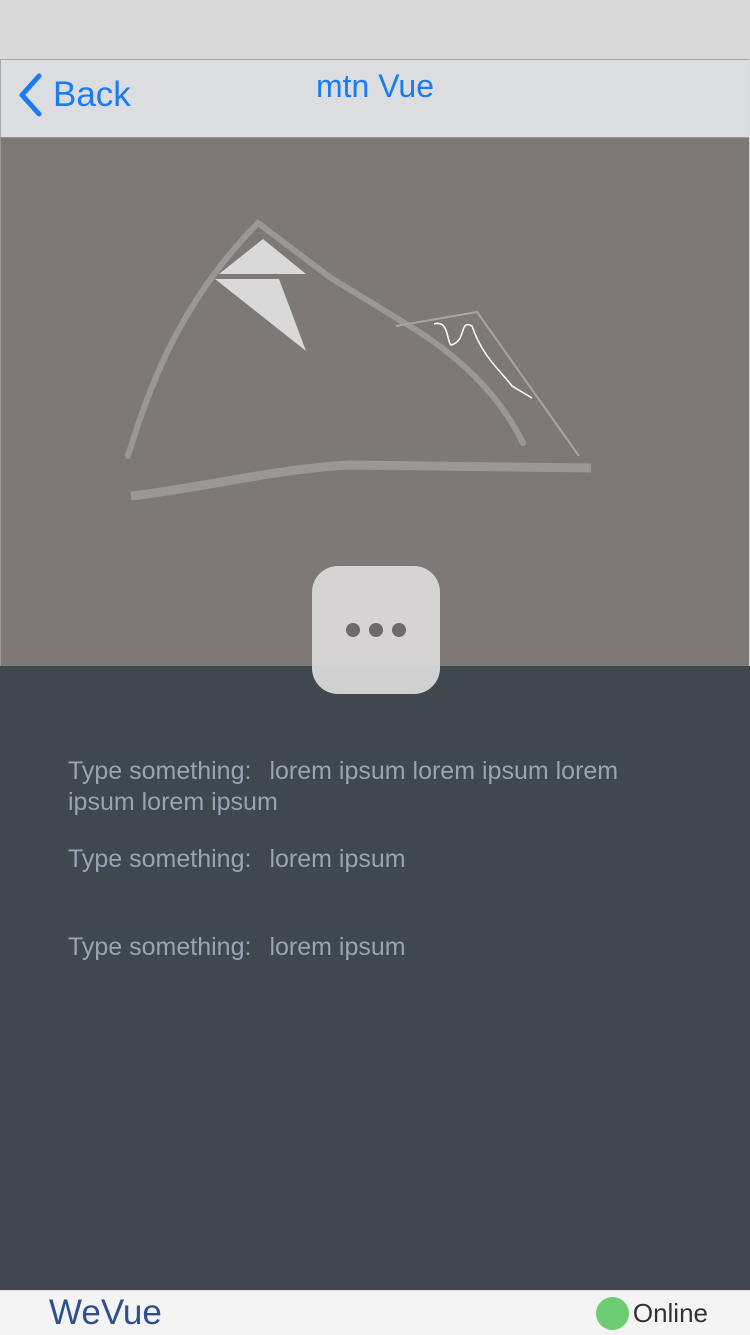 The width and height of the screenshot is (750, 1335). What do you see at coordinates (612, 1313) in the screenshot?
I see `status-dot-icon` at bounding box center [612, 1313].